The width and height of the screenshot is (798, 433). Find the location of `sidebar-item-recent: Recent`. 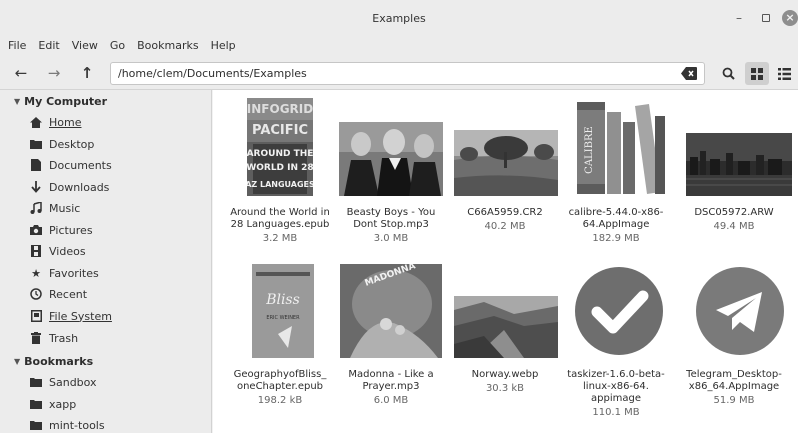

sidebar-item-recent: Recent is located at coordinates (58, 294).